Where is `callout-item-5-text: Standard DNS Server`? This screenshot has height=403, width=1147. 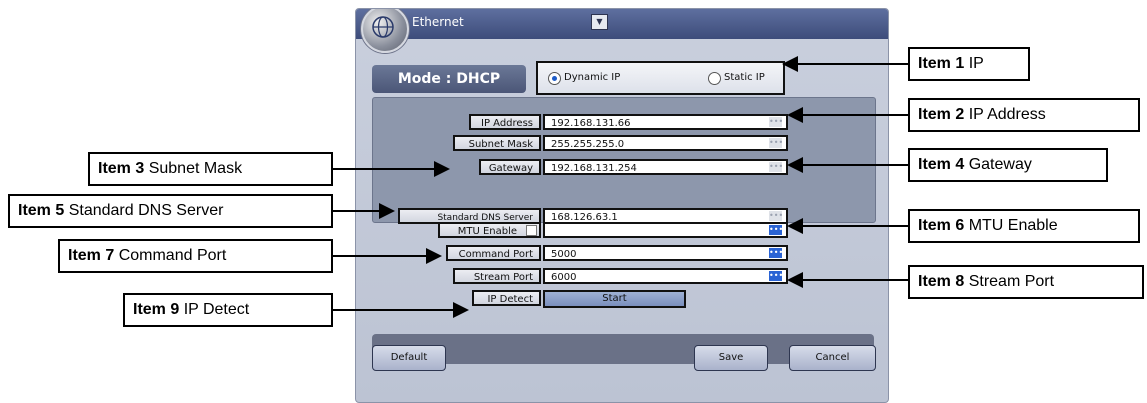 callout-item-5-text: Standard DNS Server is located at coordinates (144, 210).